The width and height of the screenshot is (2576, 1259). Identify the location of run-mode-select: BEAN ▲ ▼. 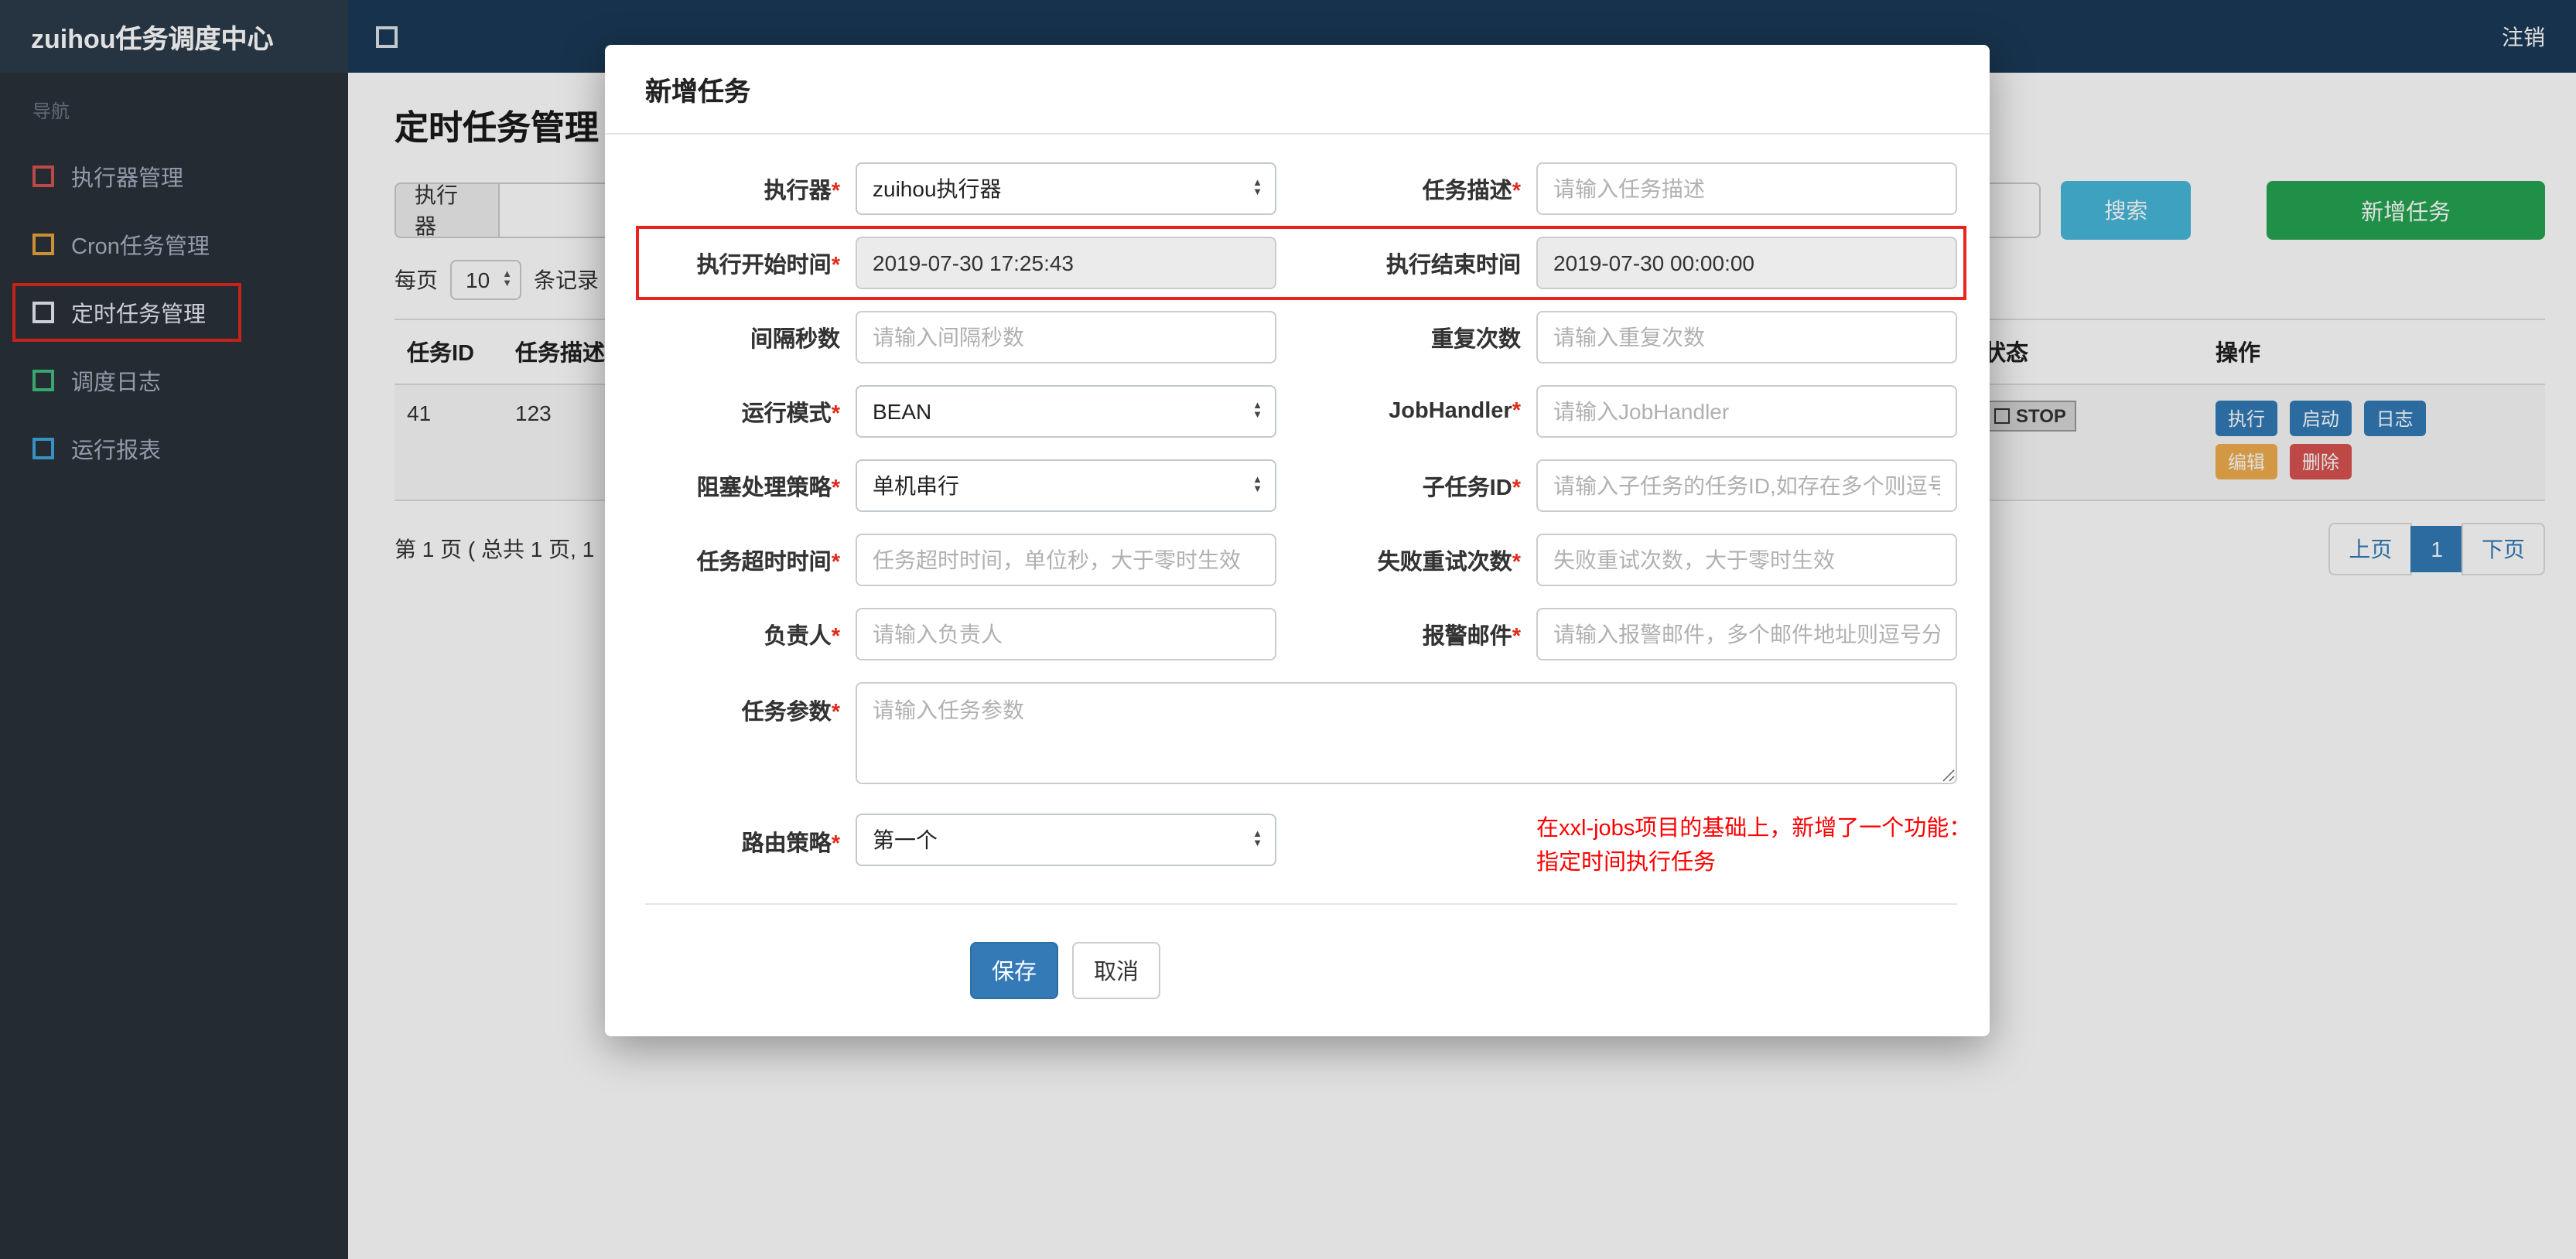
(1066, 412).